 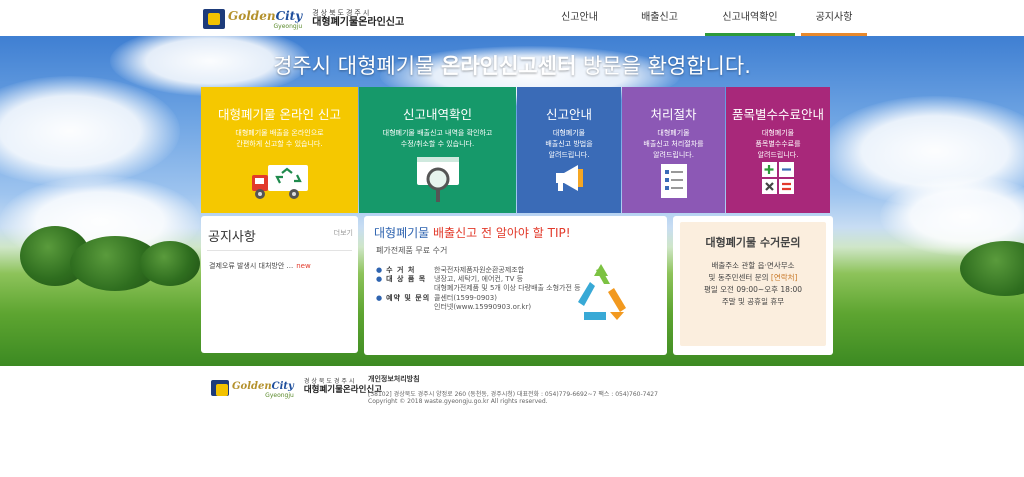 What do you see at coordinates (568, 114) in the screenshot?
I see `tile-title: 신고안내` at bounding box center [568, 114].